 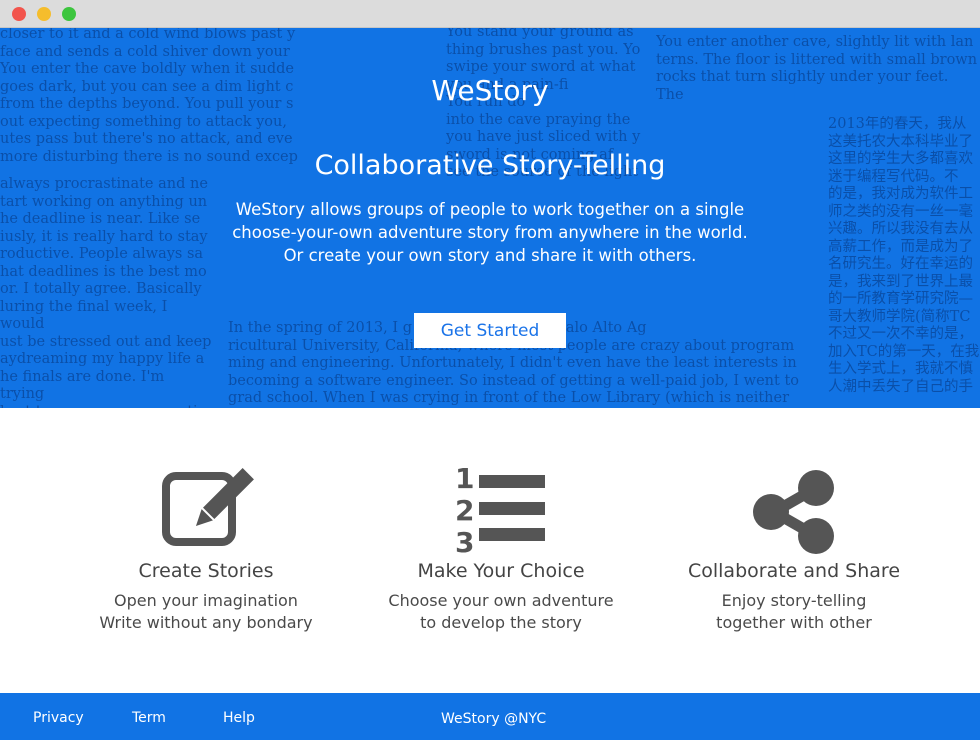 What do you see at coordinates (464, 478) in the screenshot?
I see `svg-text: 1` at bounding box center [464, 478].